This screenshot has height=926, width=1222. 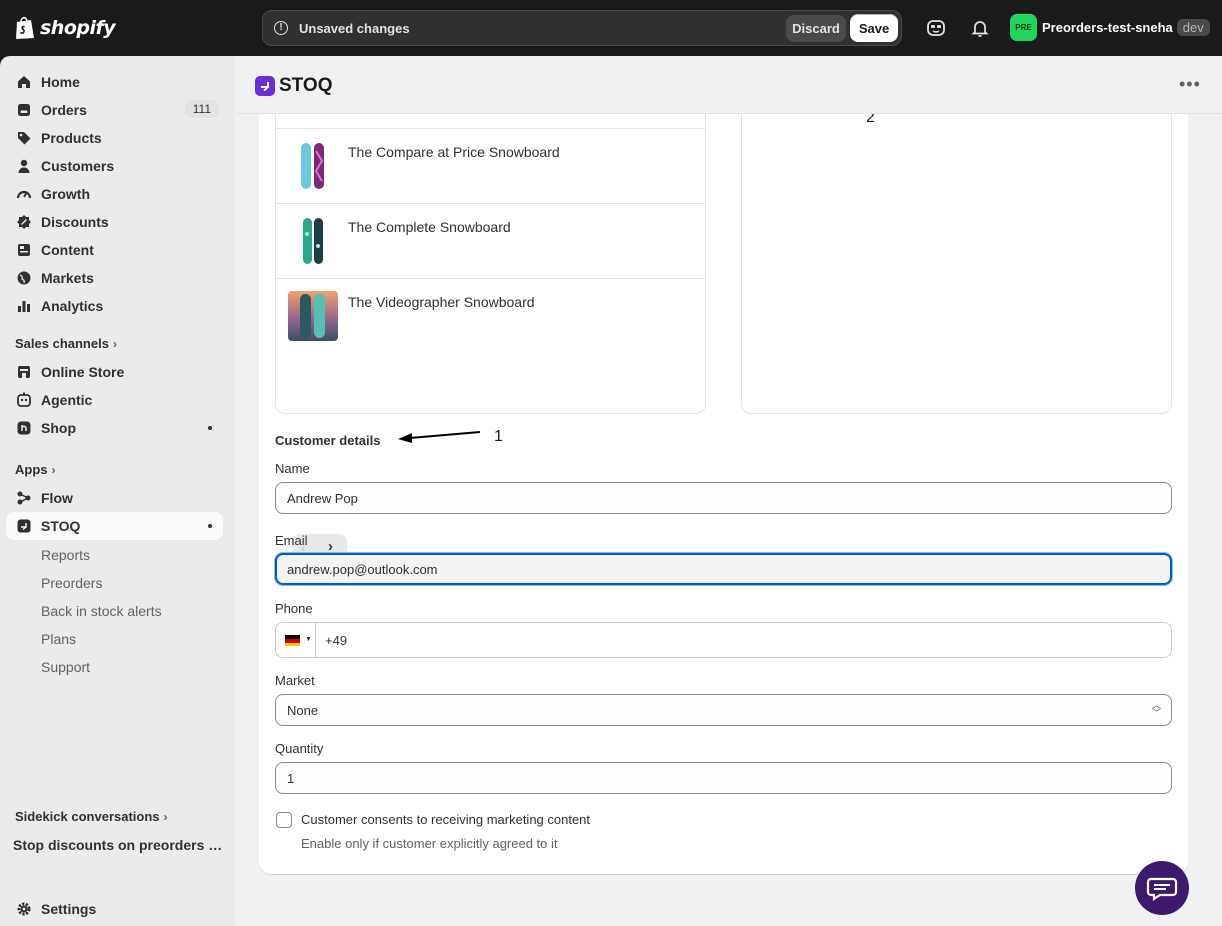 I want to click on more-actions-icon: •••, so click(x=1190, y=84).